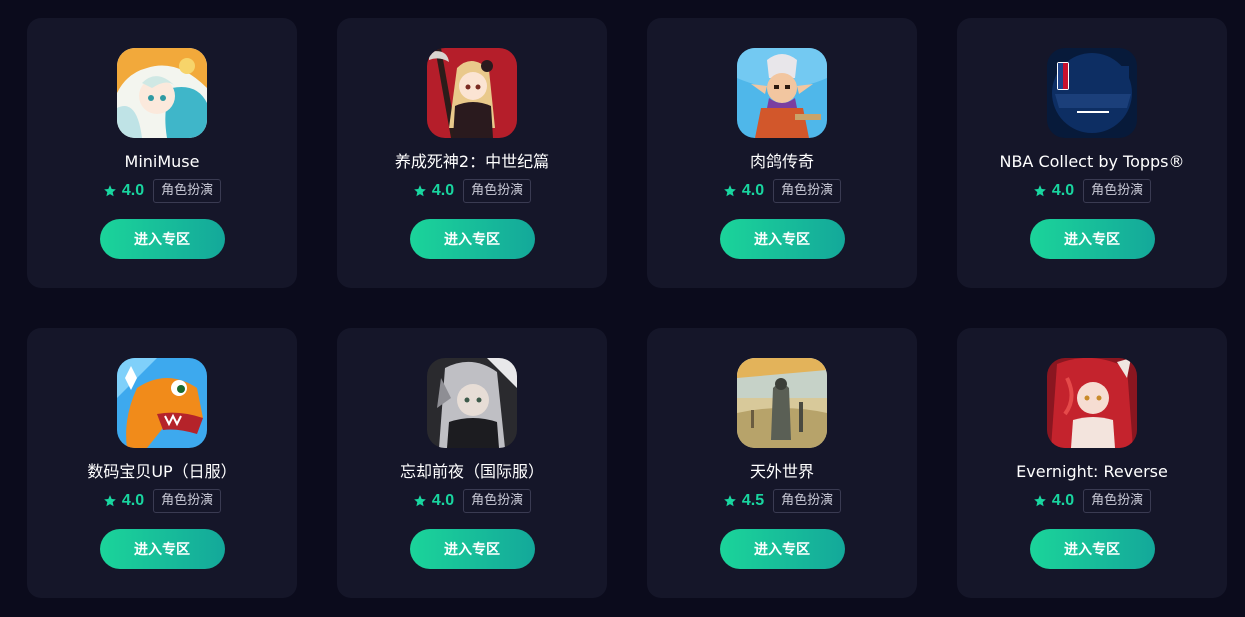 The width and height of the screenshot is (1245, 617). Describe the element at coordinates (1092, 161) in the screenshot. I see `game-name: NBA Collect by Topps®` at that location.